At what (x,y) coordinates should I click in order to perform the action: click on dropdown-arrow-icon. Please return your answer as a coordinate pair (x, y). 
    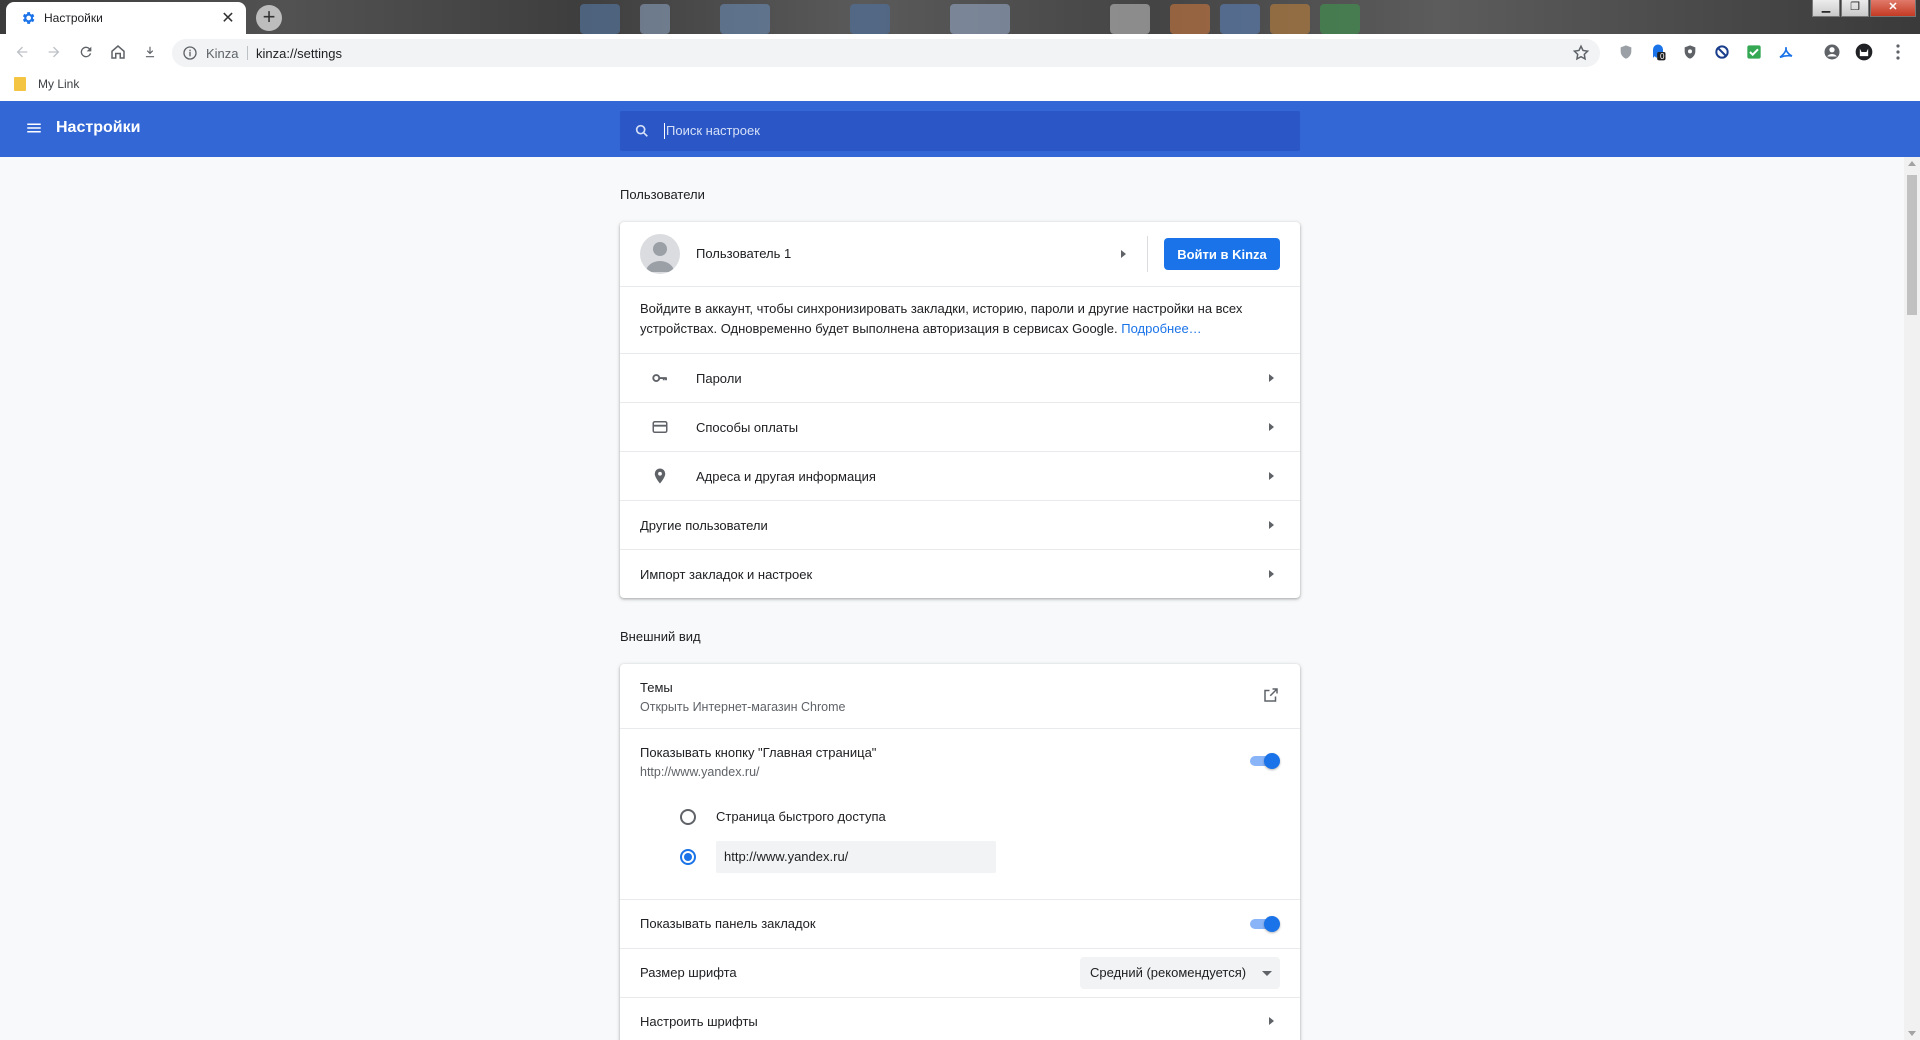
    Looking at the image, I should click on (1267, 973).